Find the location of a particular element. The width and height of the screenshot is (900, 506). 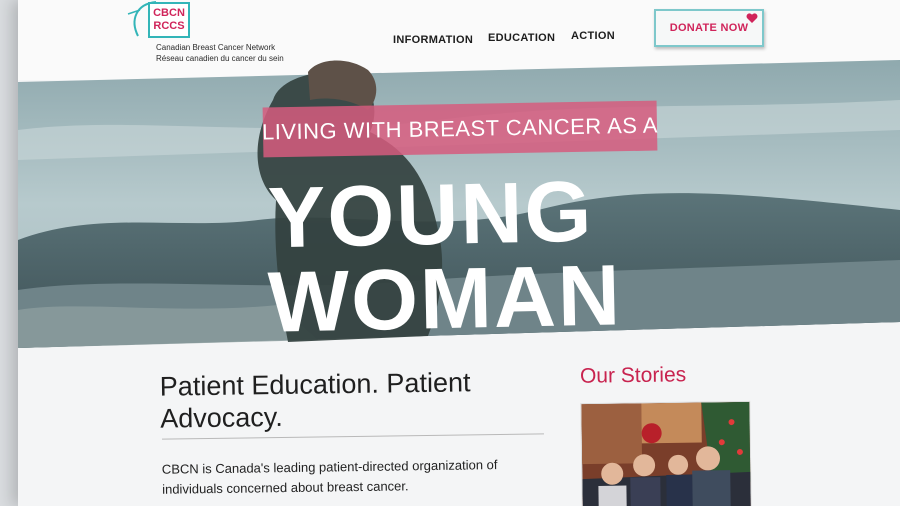

heart-icon is located at coordinates (752, 18).